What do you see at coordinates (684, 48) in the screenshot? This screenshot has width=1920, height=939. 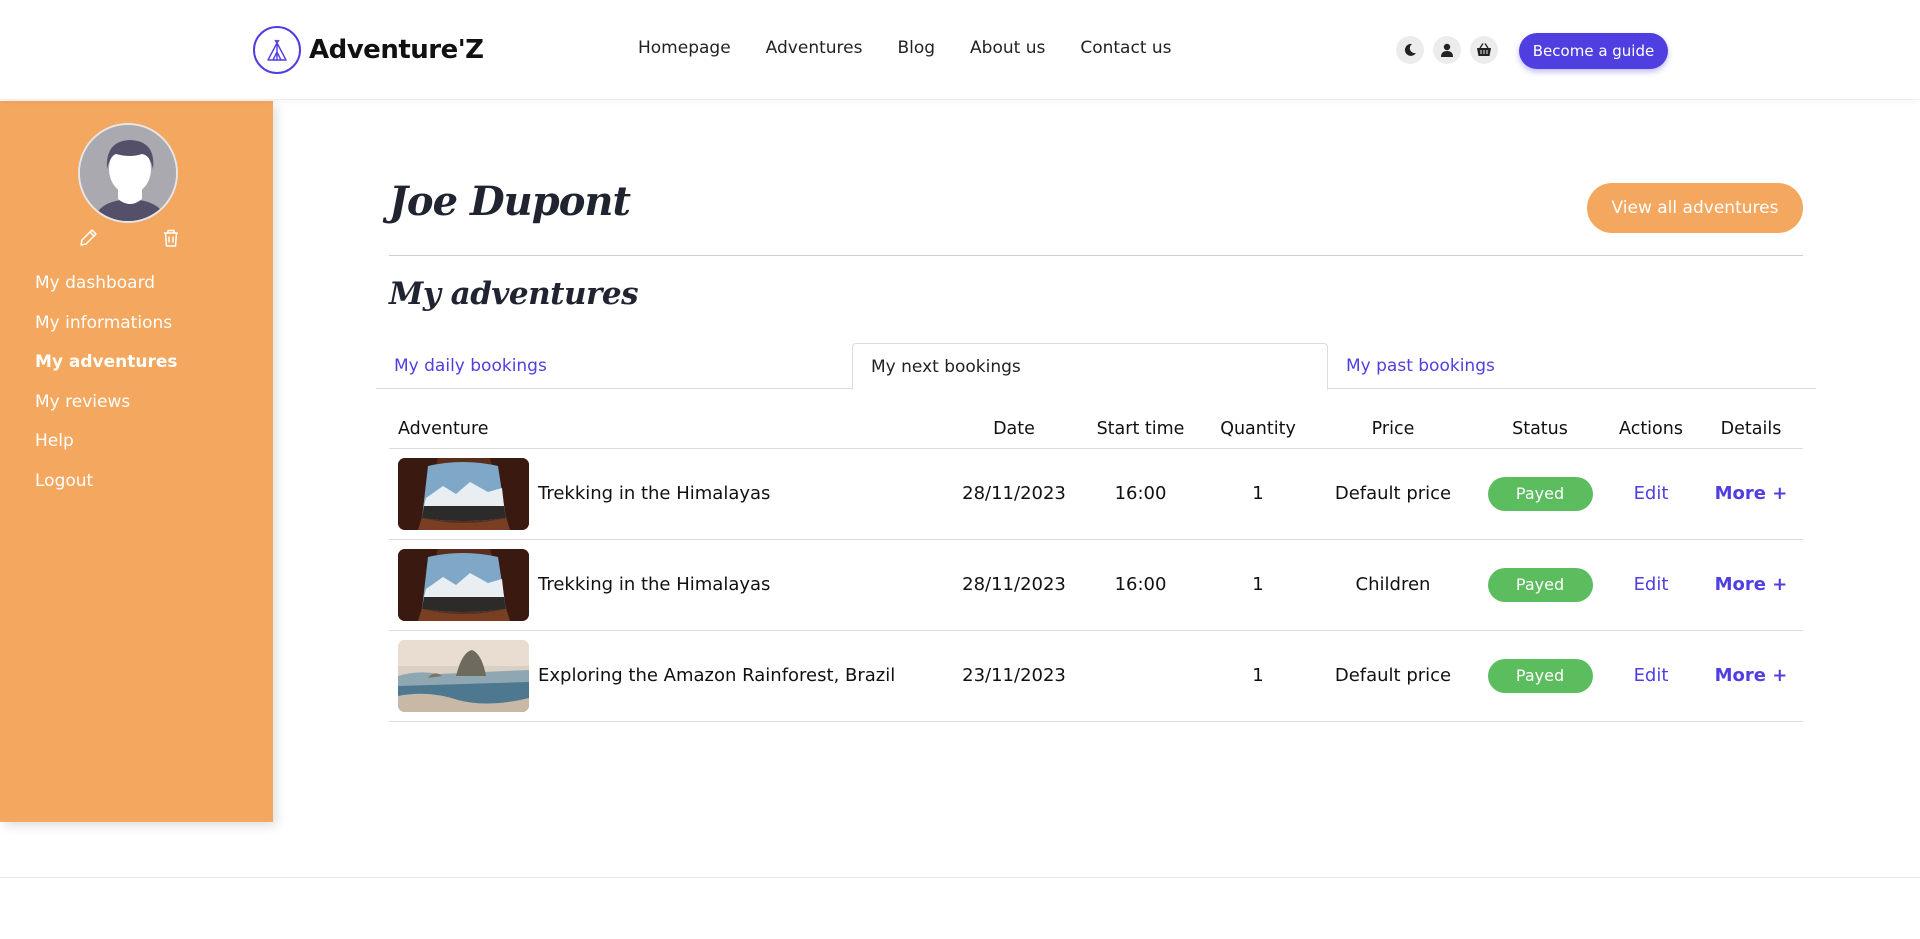 I see `nav-homepage: Homepage` at bounding box center [684, 48].